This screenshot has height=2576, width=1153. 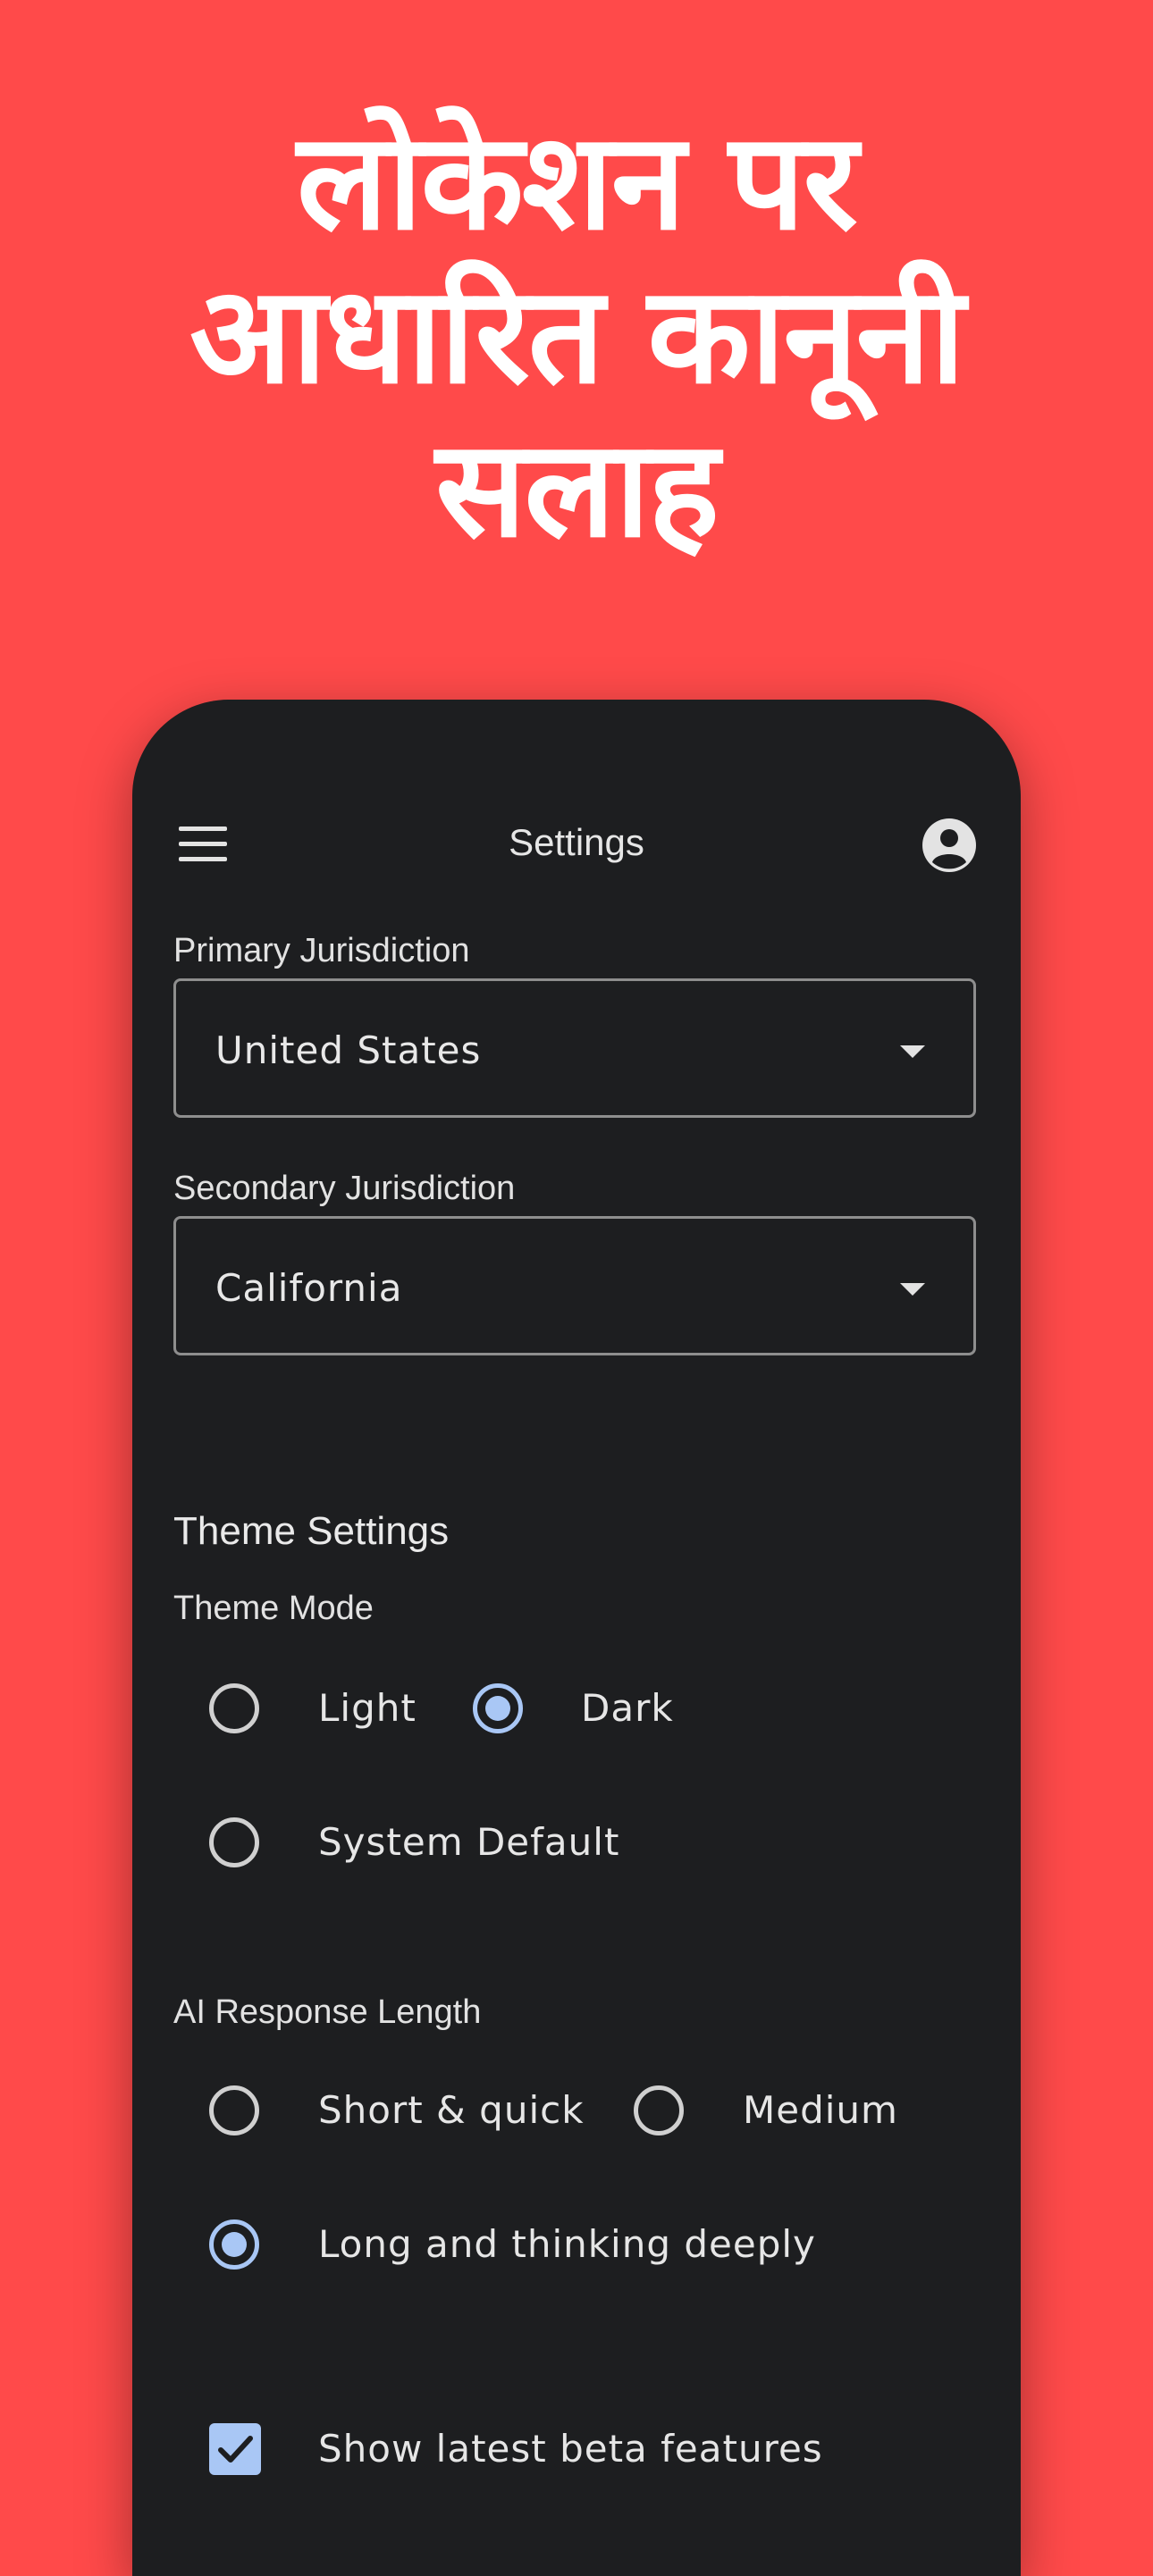 What do you see at coordinates (574, 1285) in the screenshot?
I see `secondary-jurisdiction-dropdown: California` at bounding box center [574, 1285].